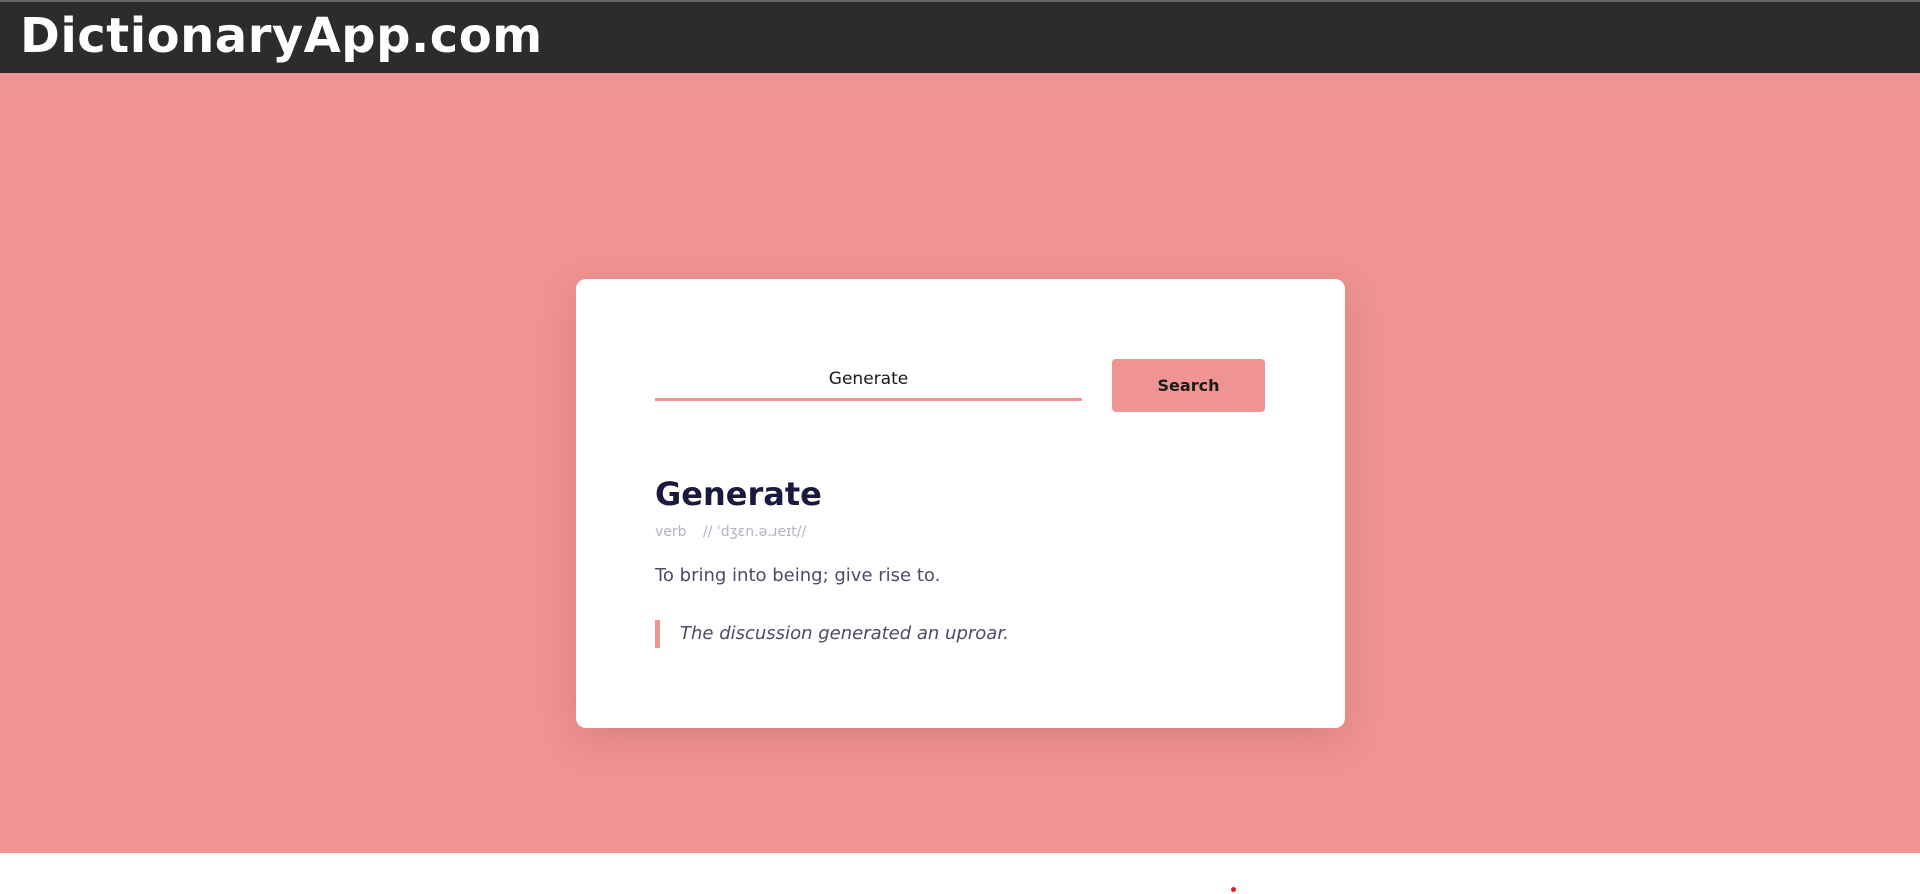 The width and height of the screenshot is (1920, 894). Describe the element at coordinates (832, 634) in the screenshot. I see `example-quote: The discussion generated an uproar.` at that location.